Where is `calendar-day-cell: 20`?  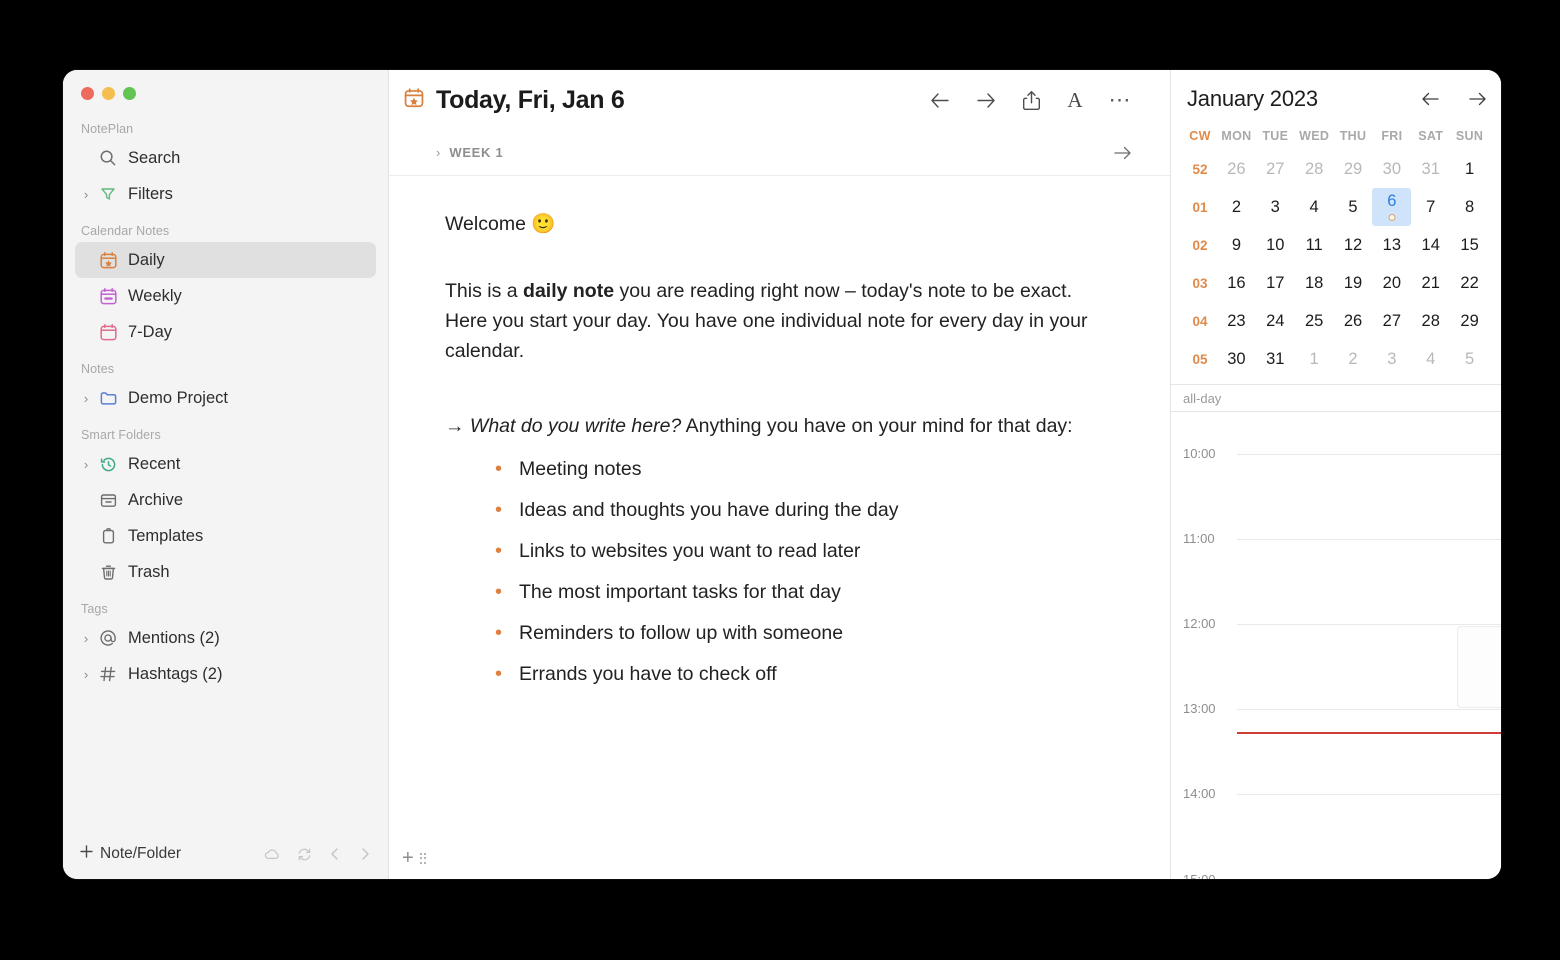 calendar-day-cell: 20 is located at coordinates (1391, 283).